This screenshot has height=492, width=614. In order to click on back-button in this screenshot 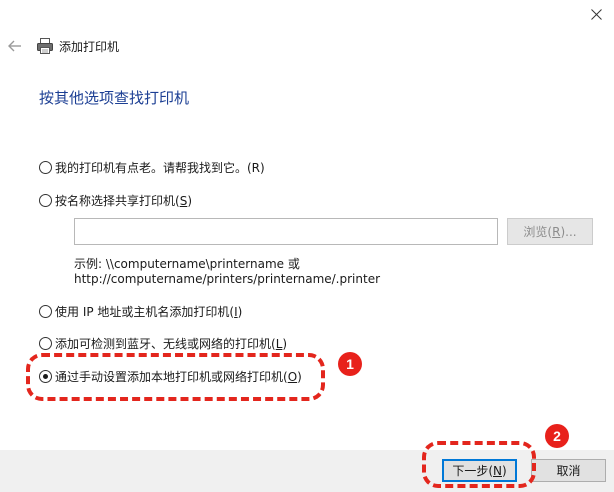, I will do `click(15, 46)`.